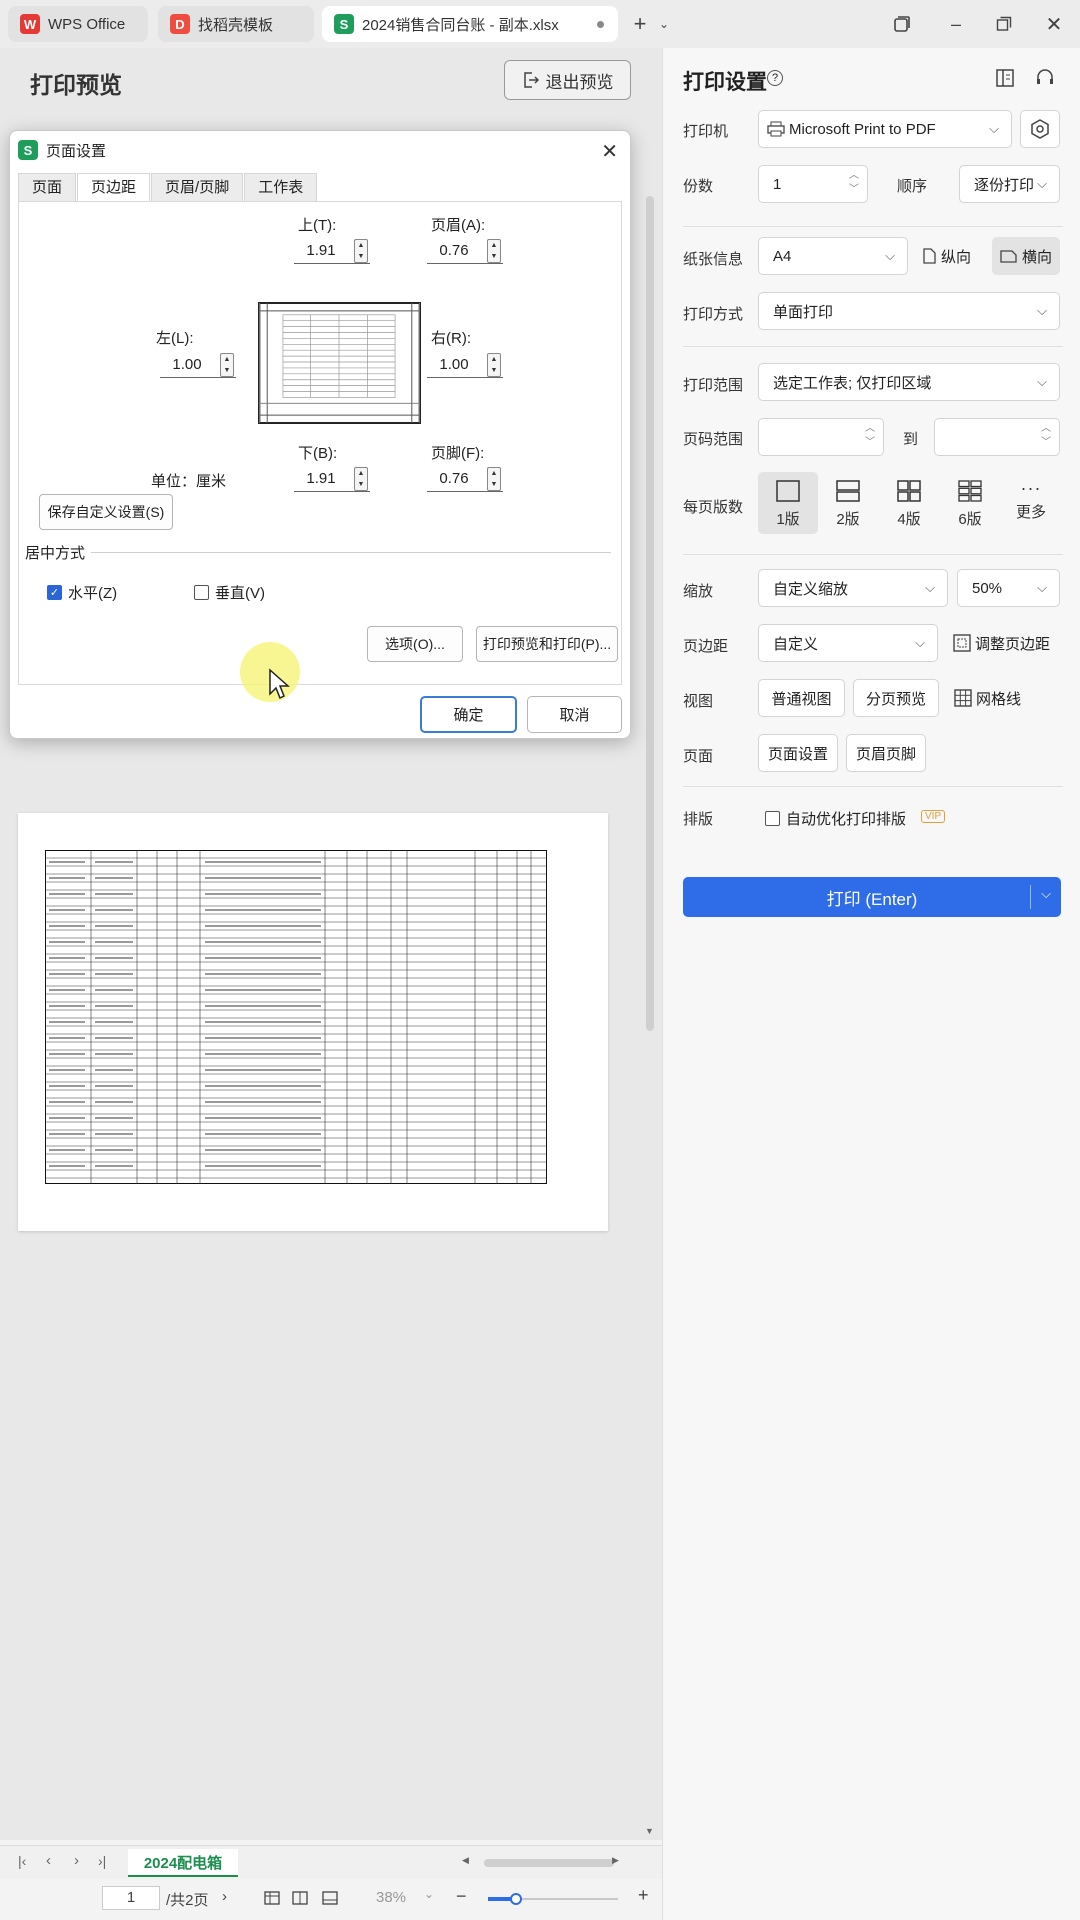 Image resolution: width=1080 pixels, height=1920 pixels. What do you see at coordinates (1054, 24) in the screenshot?
I see `close-window-icon: ✕` at bounding box center [1054, 24].